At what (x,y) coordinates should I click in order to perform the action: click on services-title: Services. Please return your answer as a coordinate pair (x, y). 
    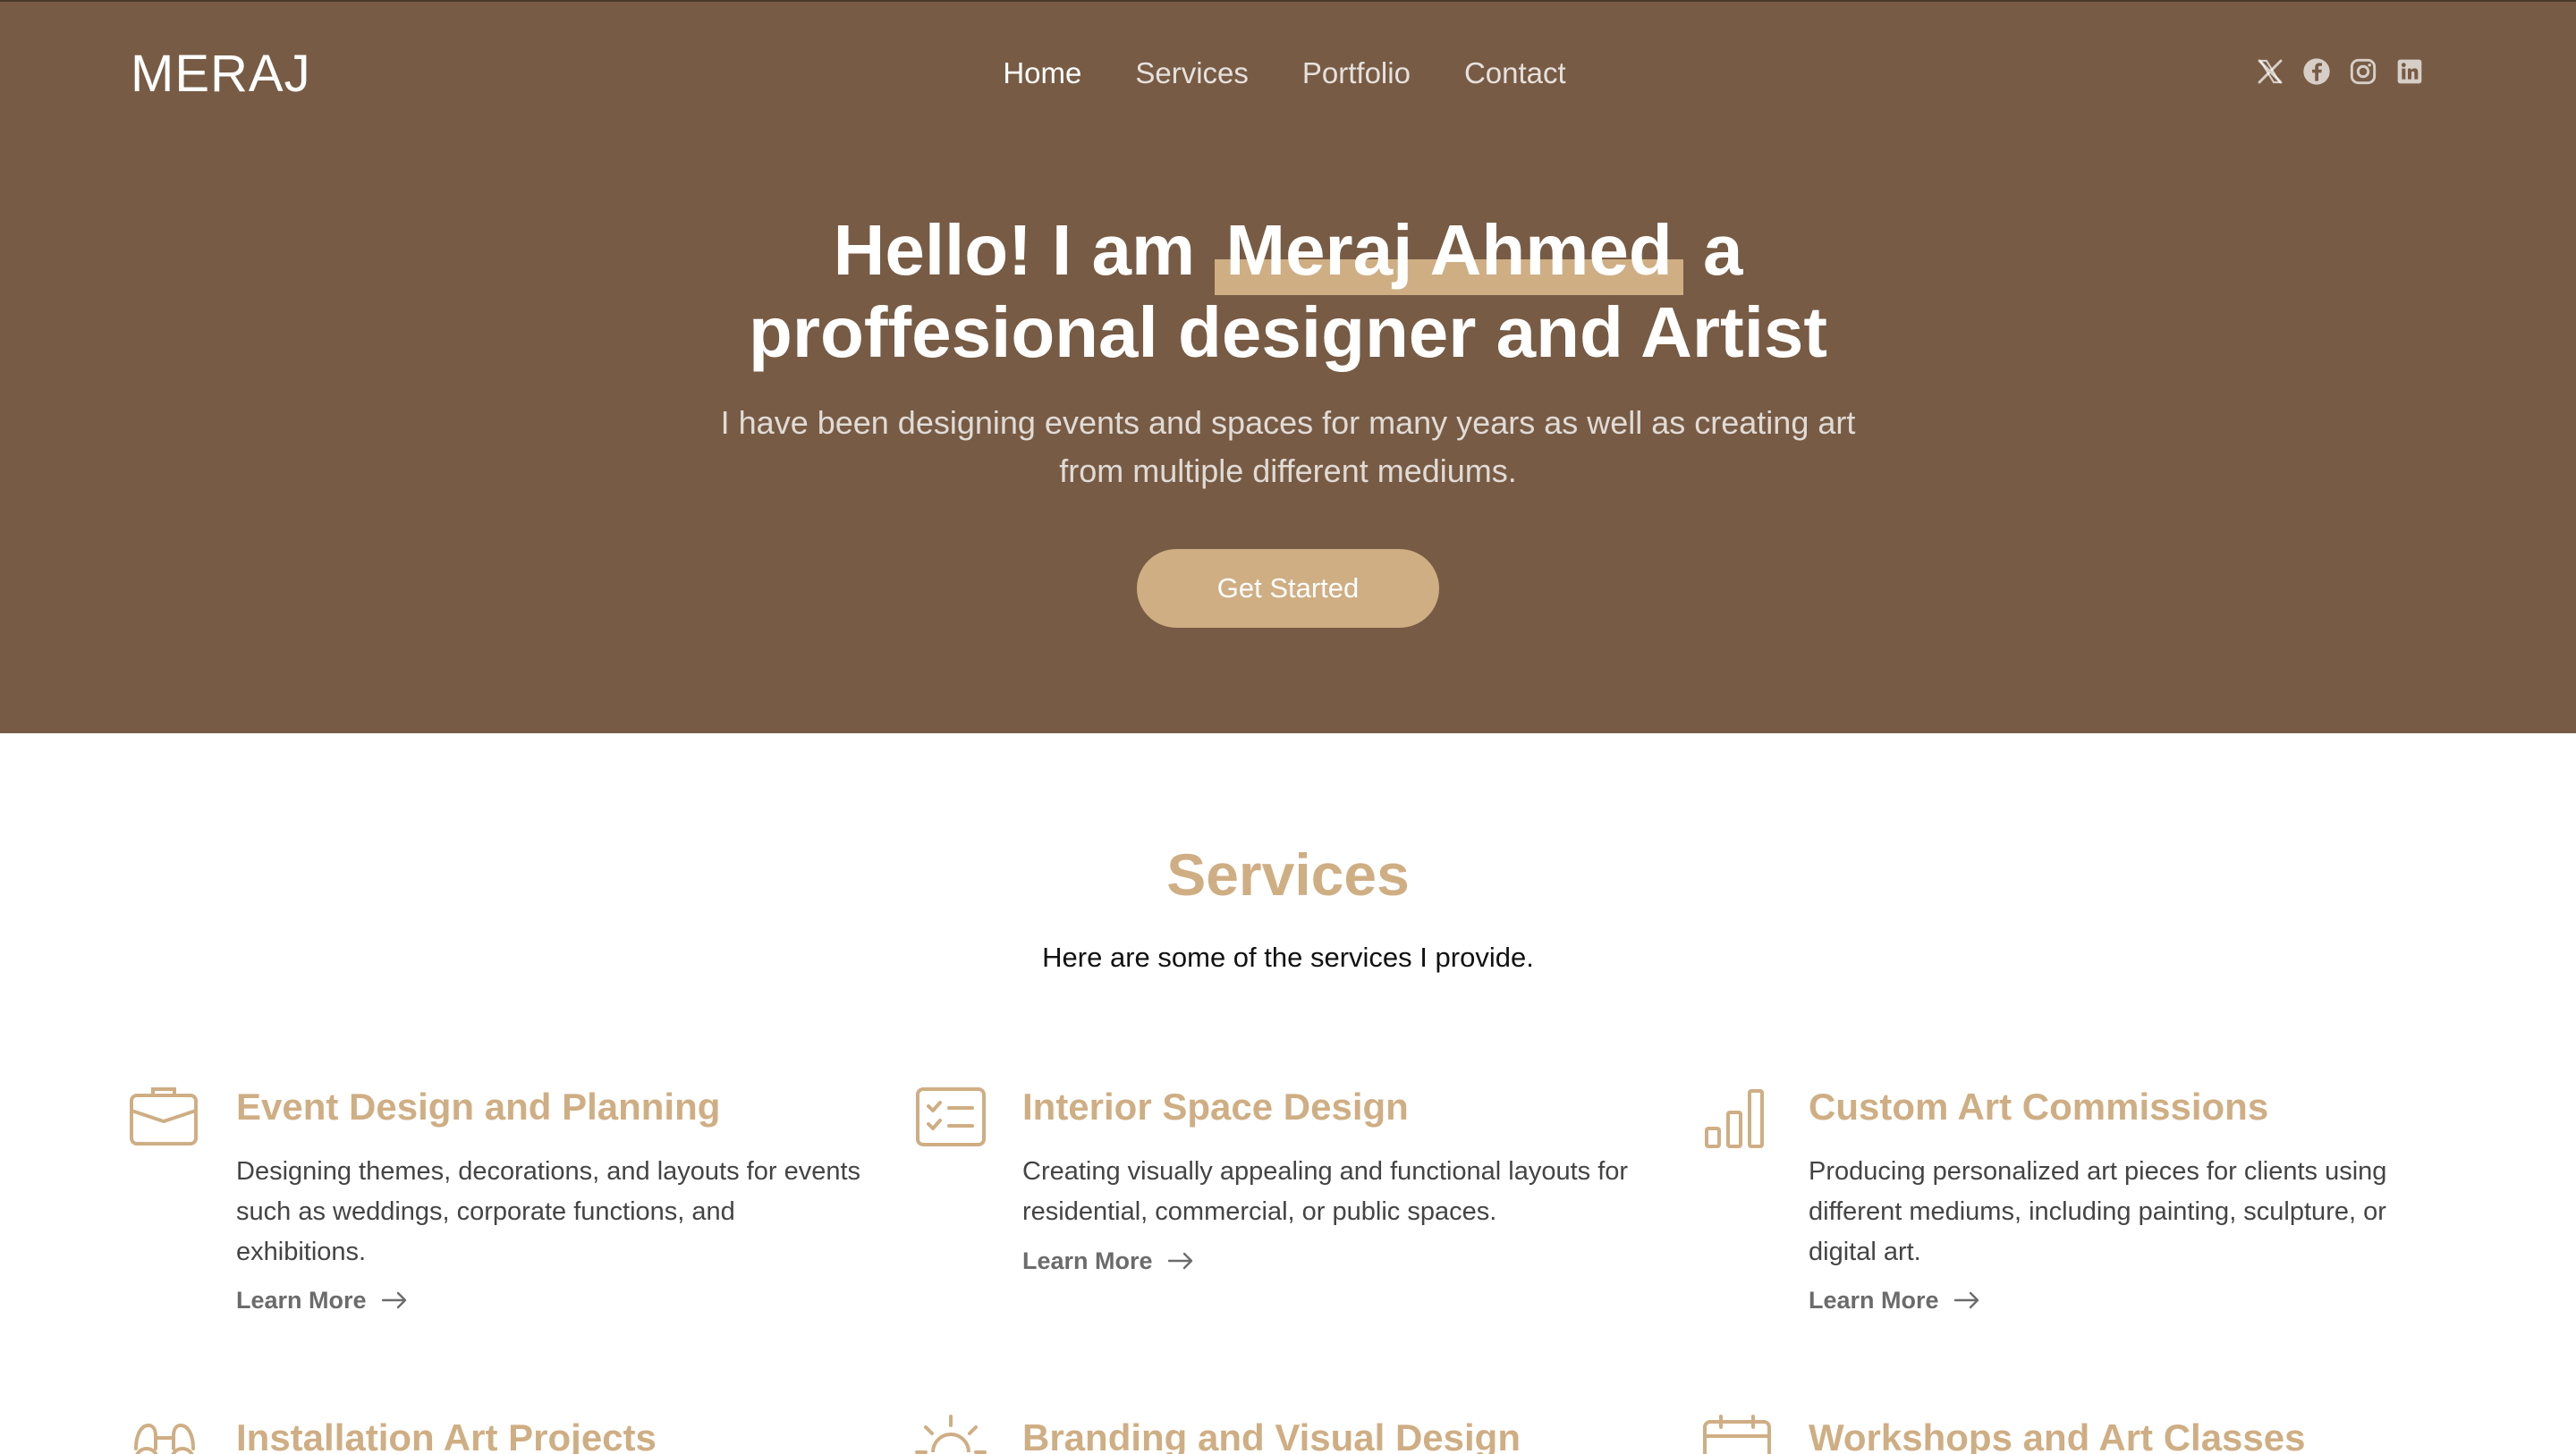
    Looking at the image, I should click on (1288, 875).